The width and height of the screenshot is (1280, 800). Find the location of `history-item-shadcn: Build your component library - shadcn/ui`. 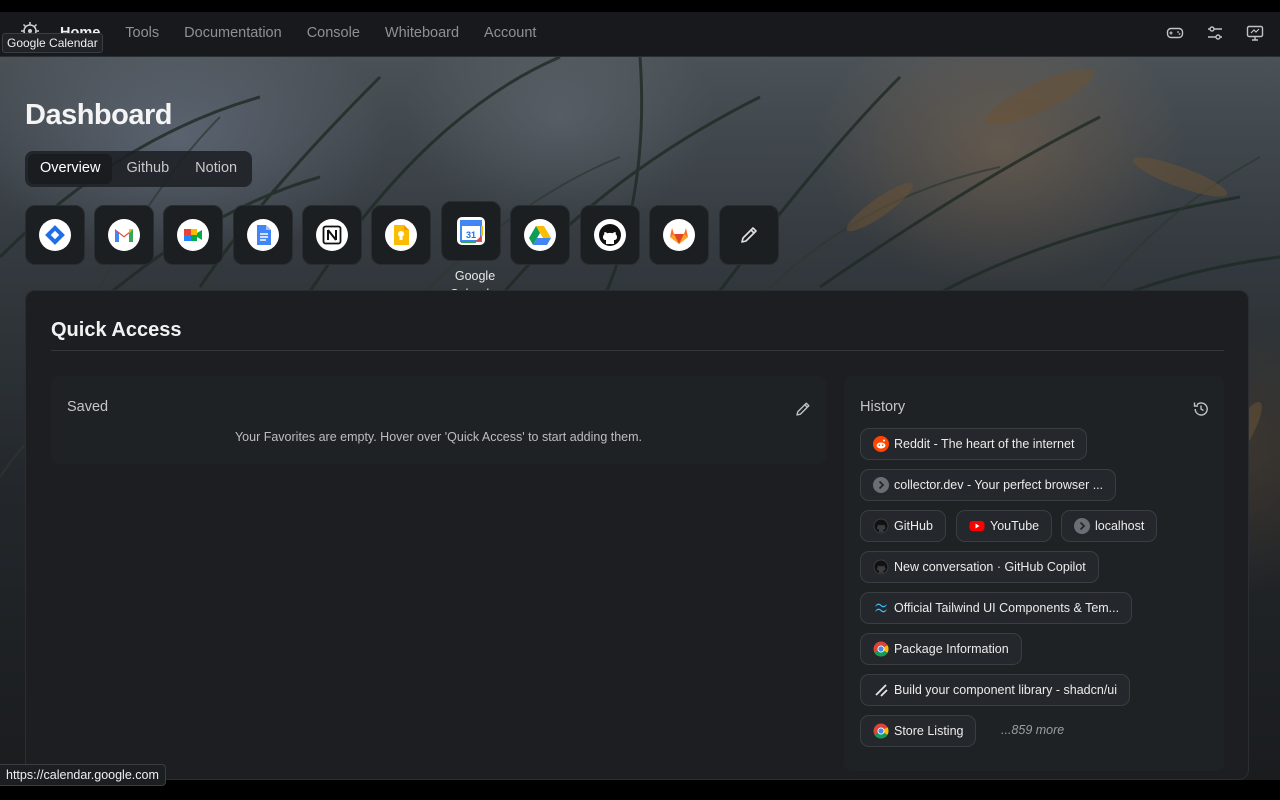

history-item-shadcn: Build your component library - shadcn/ui is located at coordinates (995, 690).